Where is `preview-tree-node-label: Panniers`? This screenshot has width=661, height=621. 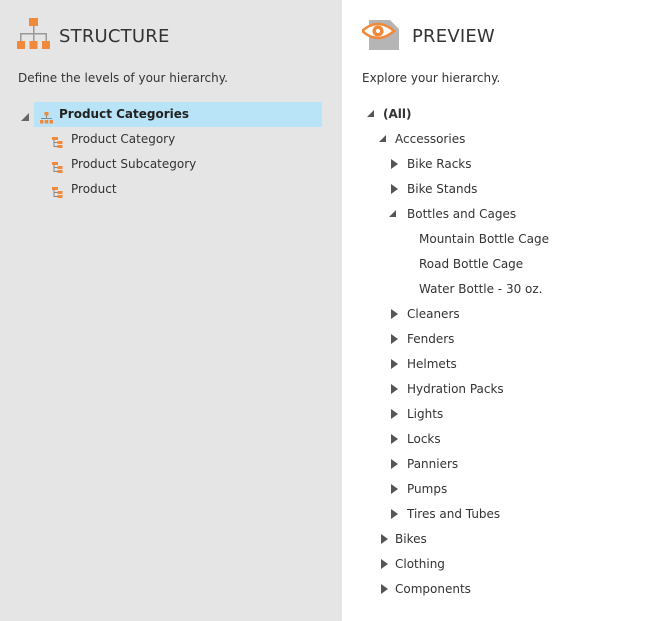 preview-tree-node-label: Panniers is located at coordinates (433, 464).